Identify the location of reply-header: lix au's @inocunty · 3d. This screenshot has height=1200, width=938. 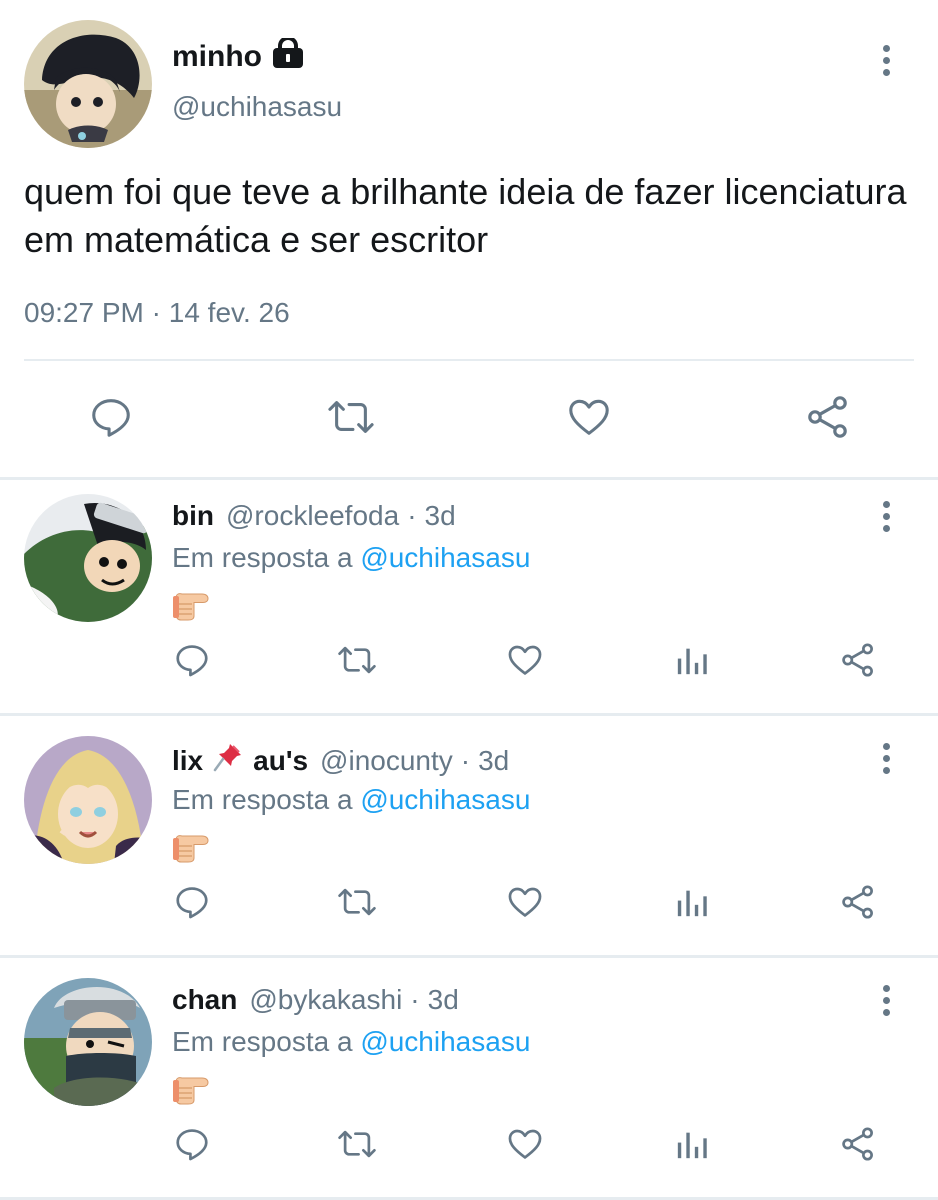
(340, 760).